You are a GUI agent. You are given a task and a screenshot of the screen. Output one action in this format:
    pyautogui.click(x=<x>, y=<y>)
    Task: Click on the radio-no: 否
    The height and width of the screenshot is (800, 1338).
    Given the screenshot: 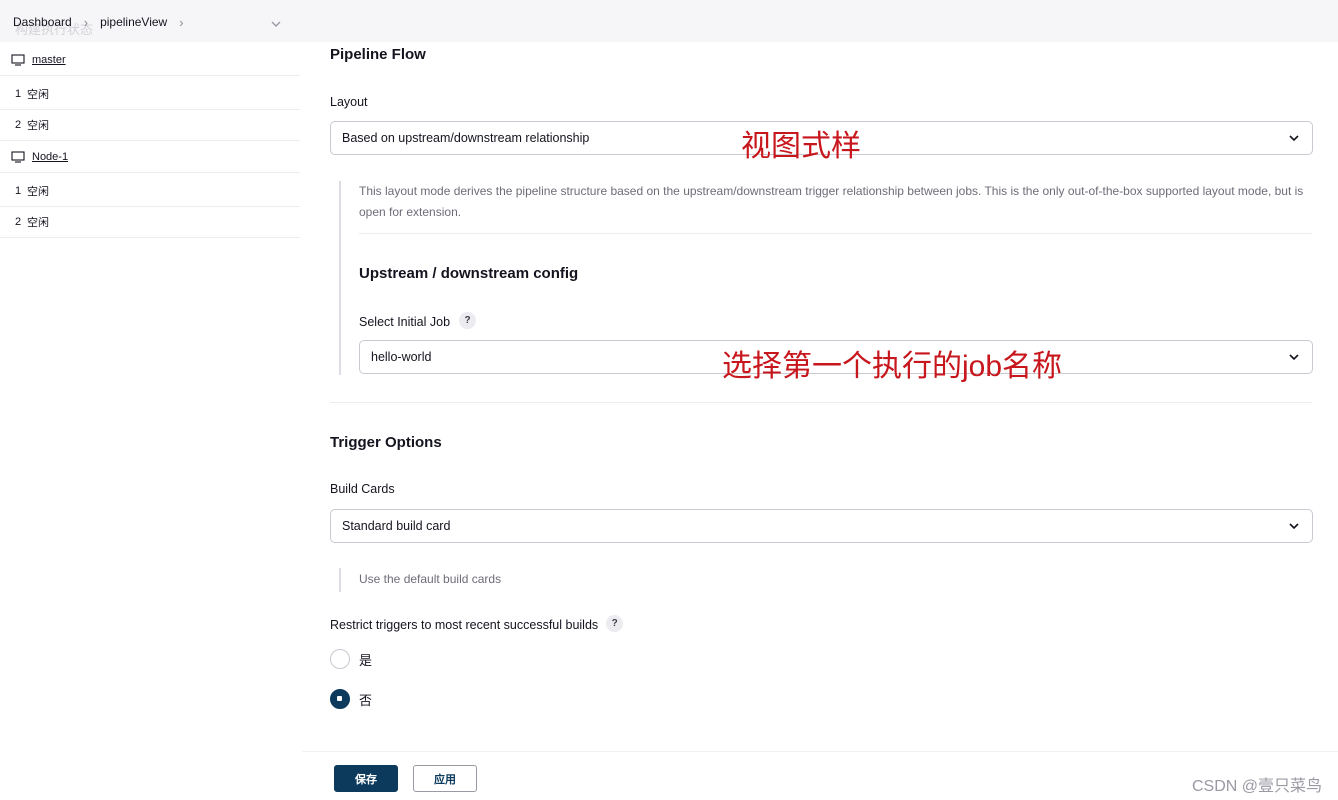 What is the action you would take?
    pyautogui.click(x=351, y=699)
    